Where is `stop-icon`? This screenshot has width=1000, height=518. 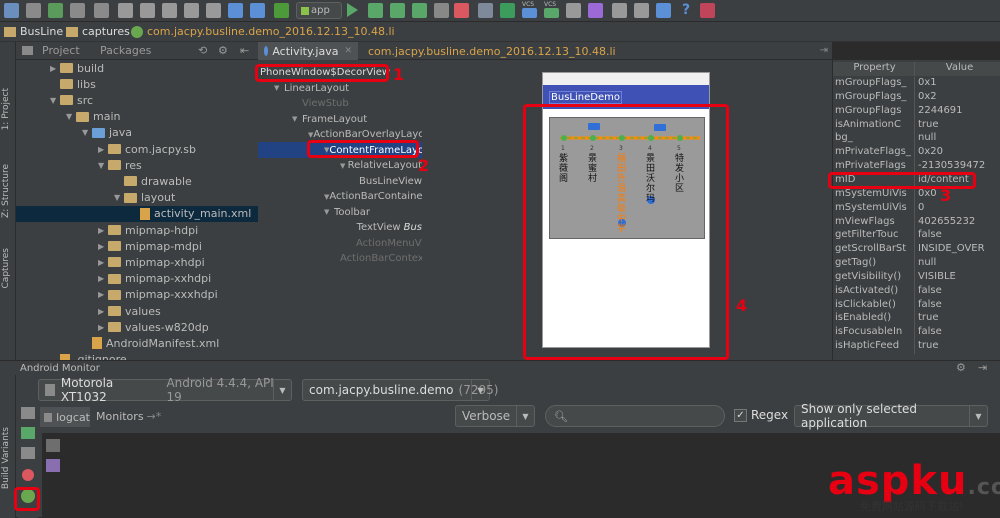 stop-icon is located at coordinates (461, 10).